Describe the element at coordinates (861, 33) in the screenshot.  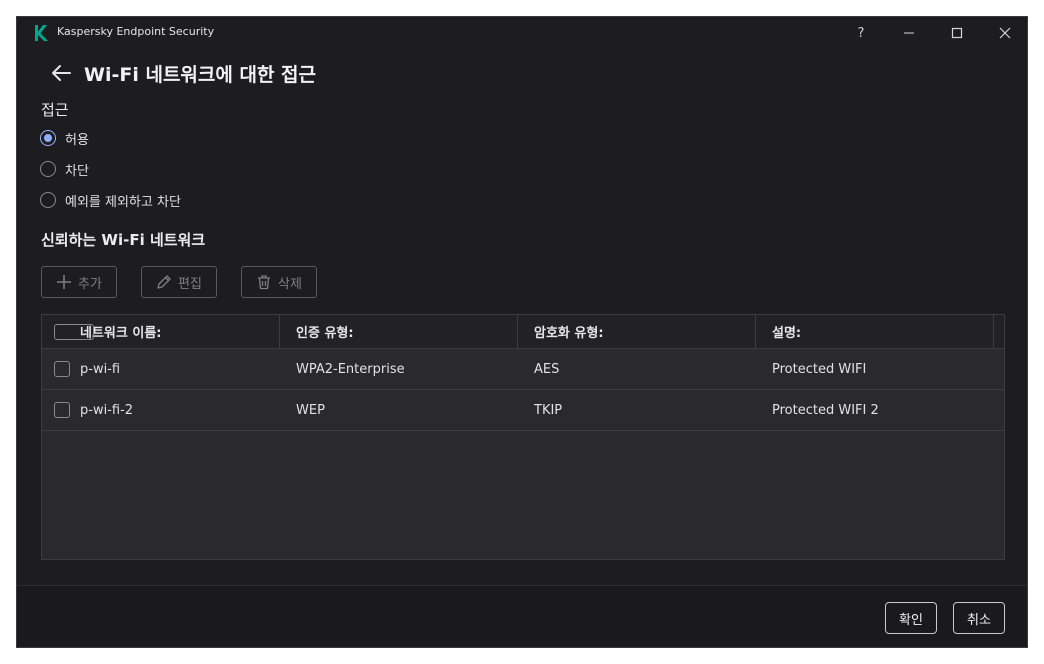
I see `help-button: ?` at that location.